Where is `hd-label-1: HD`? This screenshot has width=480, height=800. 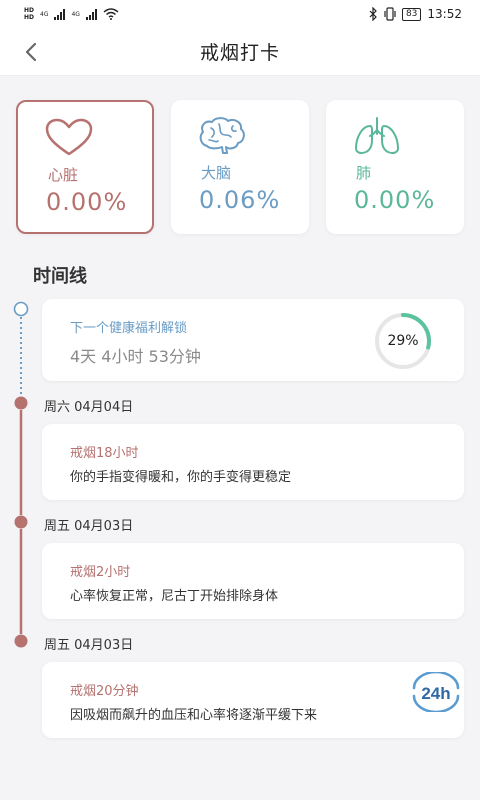
hd-label-1: HD is located at coordinates (29, 10).